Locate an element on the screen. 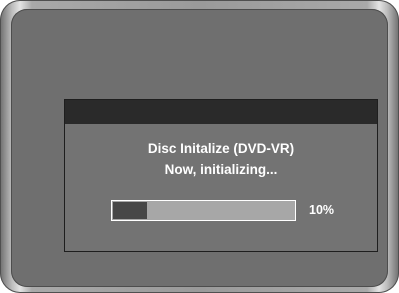 The width and height of the screenshot is (399, 293). dialog-title: Disc Initalize (DVD-VR) is located at coordinates (221, 148).